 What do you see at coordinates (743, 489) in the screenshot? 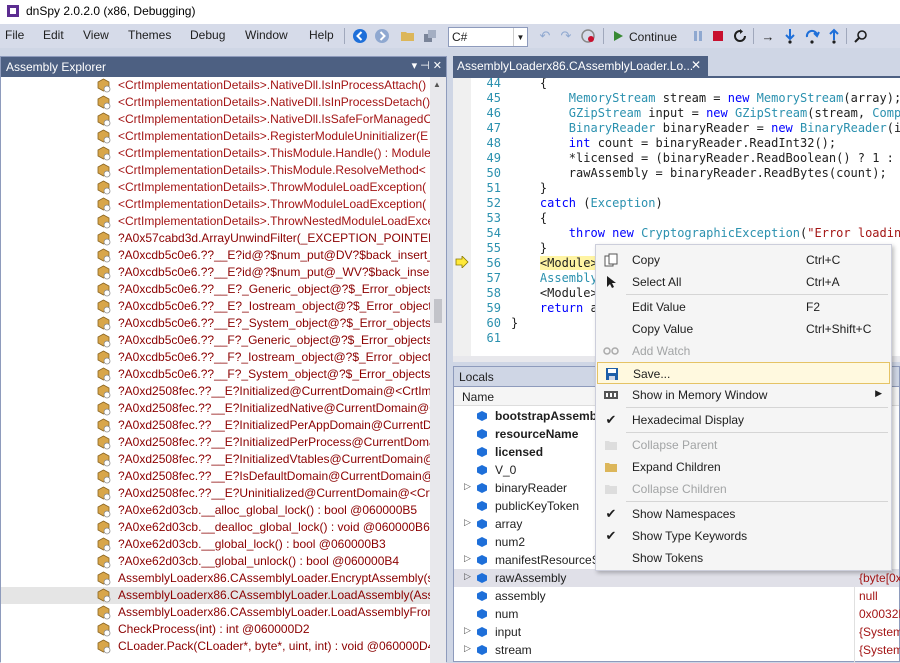
I see `menu-item-collapse-children: Collapse Children` at bounding box center [743, 489].